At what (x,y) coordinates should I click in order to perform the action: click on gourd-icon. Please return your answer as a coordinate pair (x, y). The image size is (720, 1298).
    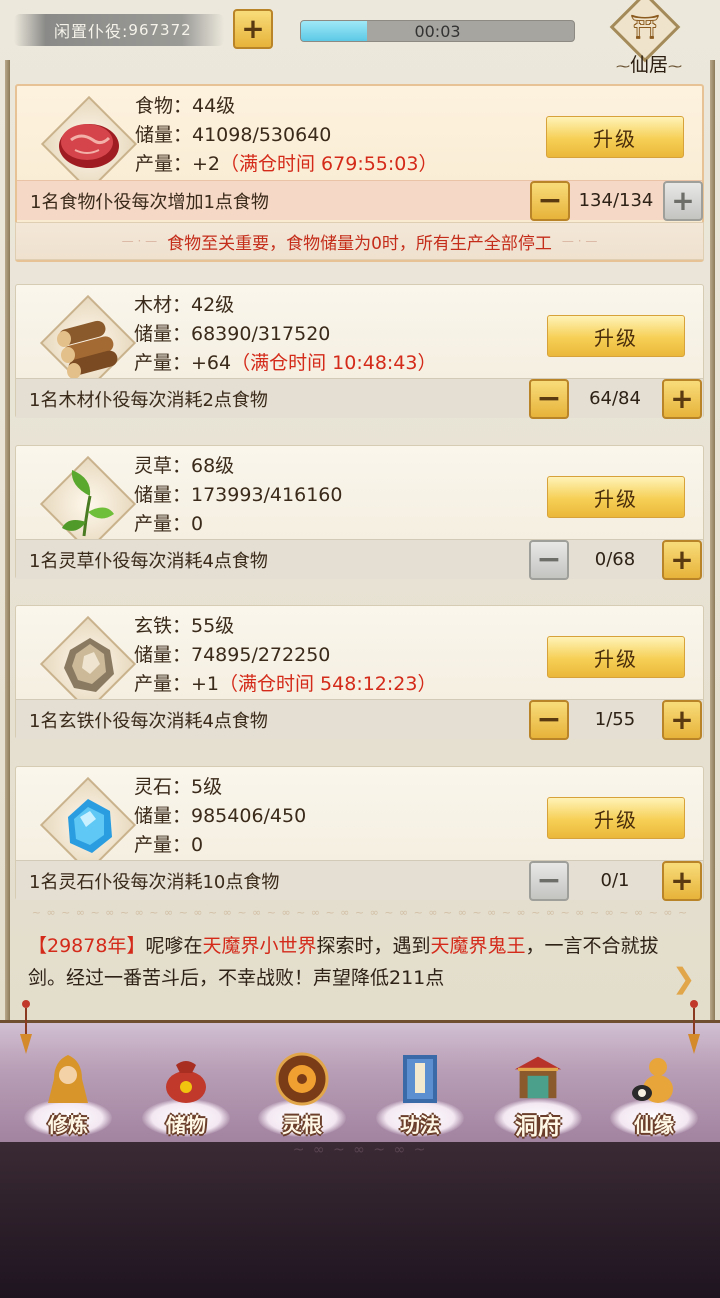
    Looking at the image, I should click on (654, 1079).